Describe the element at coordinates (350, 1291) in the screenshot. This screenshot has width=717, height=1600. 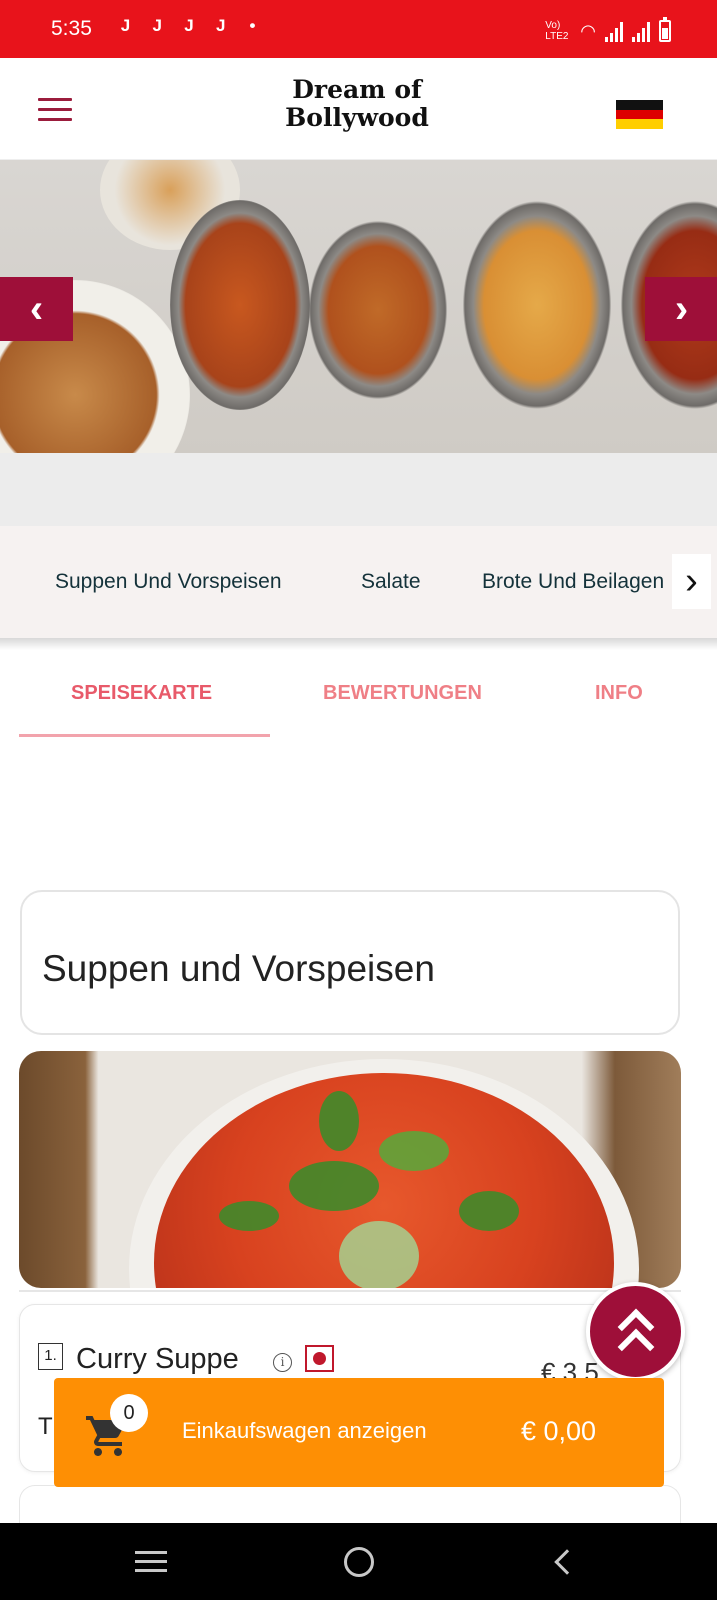
I see `divider` at that location.